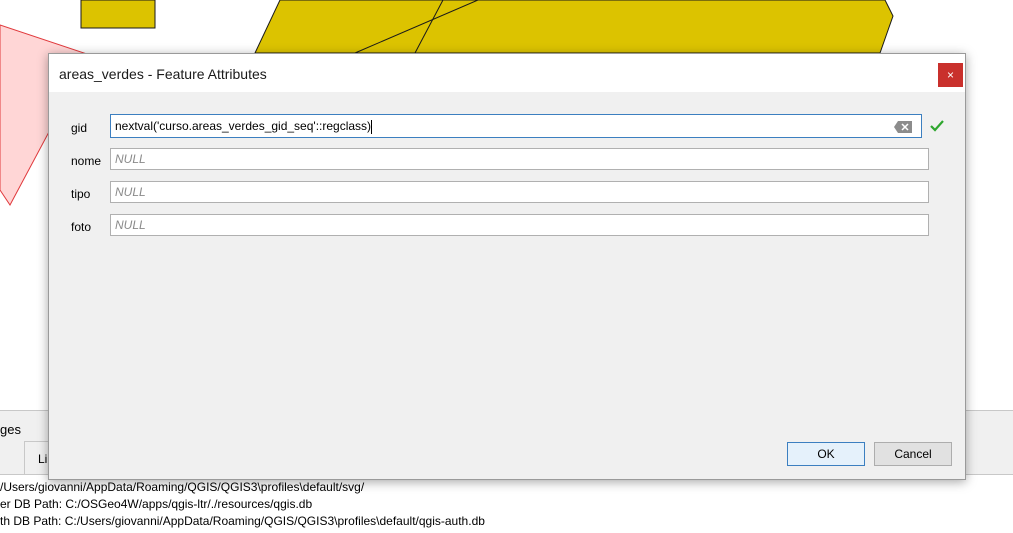 The height and width of the screenshot is (533, 1013). I want to click on map-polygon-large, so click(574, 27).